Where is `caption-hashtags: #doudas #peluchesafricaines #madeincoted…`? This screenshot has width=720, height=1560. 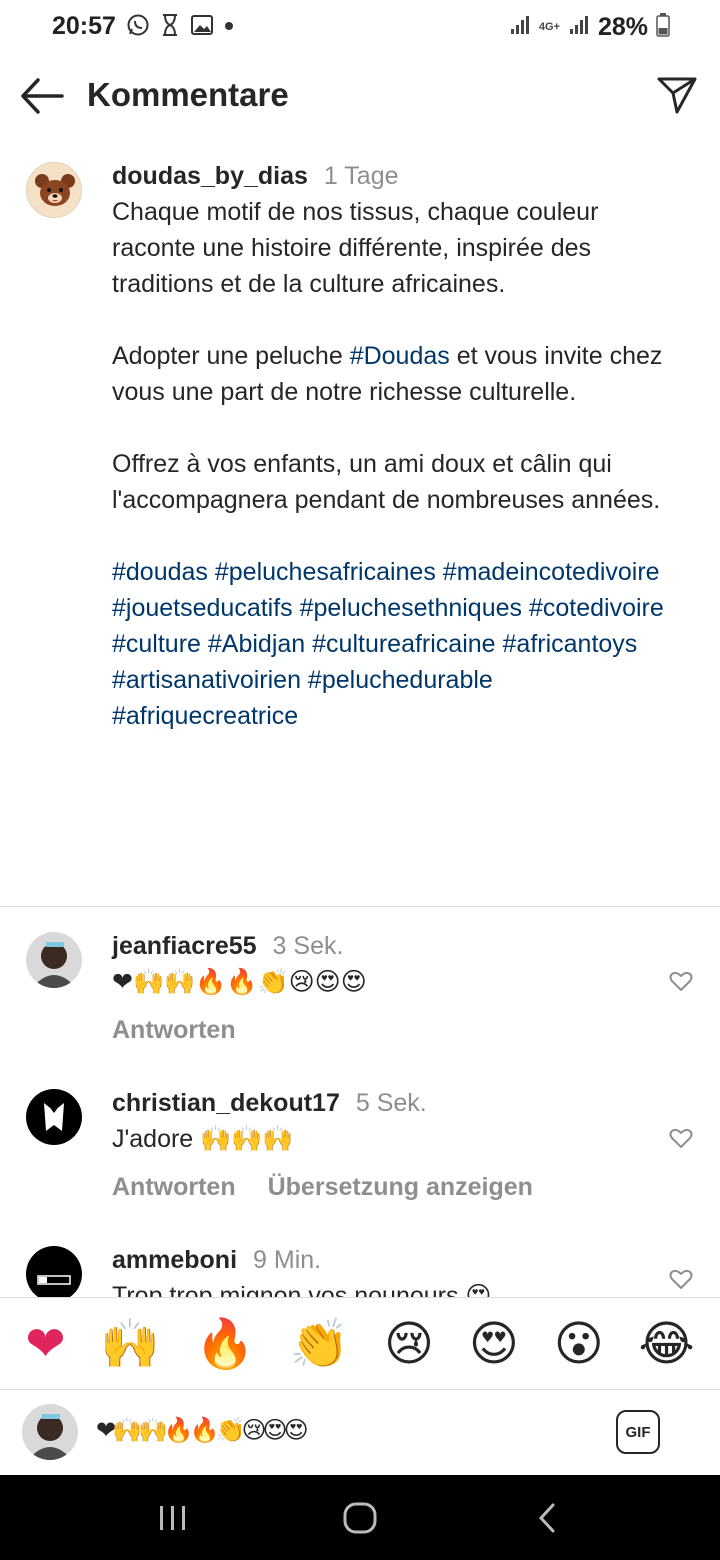 caption-hashtags: #doudas #peluchesafricaines #madeincoted… is located at coordinates (392, 644).